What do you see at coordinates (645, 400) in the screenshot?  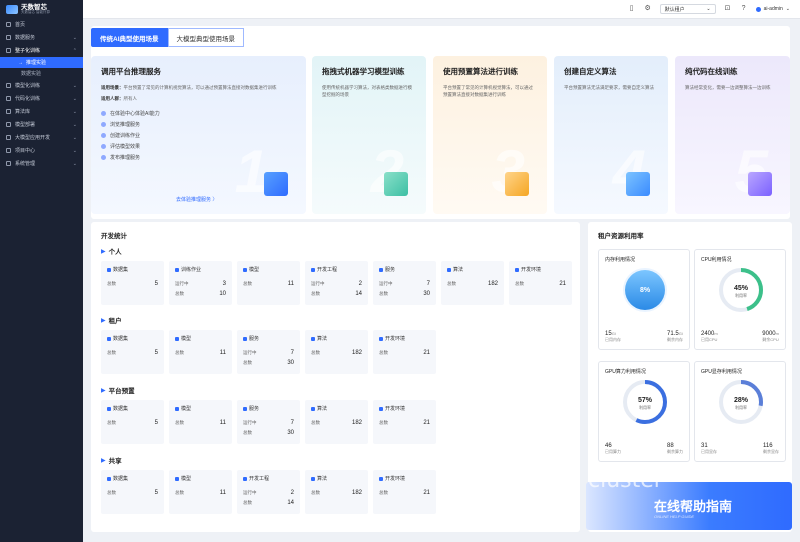 I see `gauge-percent: 57%` at bounding box center [645, 400].